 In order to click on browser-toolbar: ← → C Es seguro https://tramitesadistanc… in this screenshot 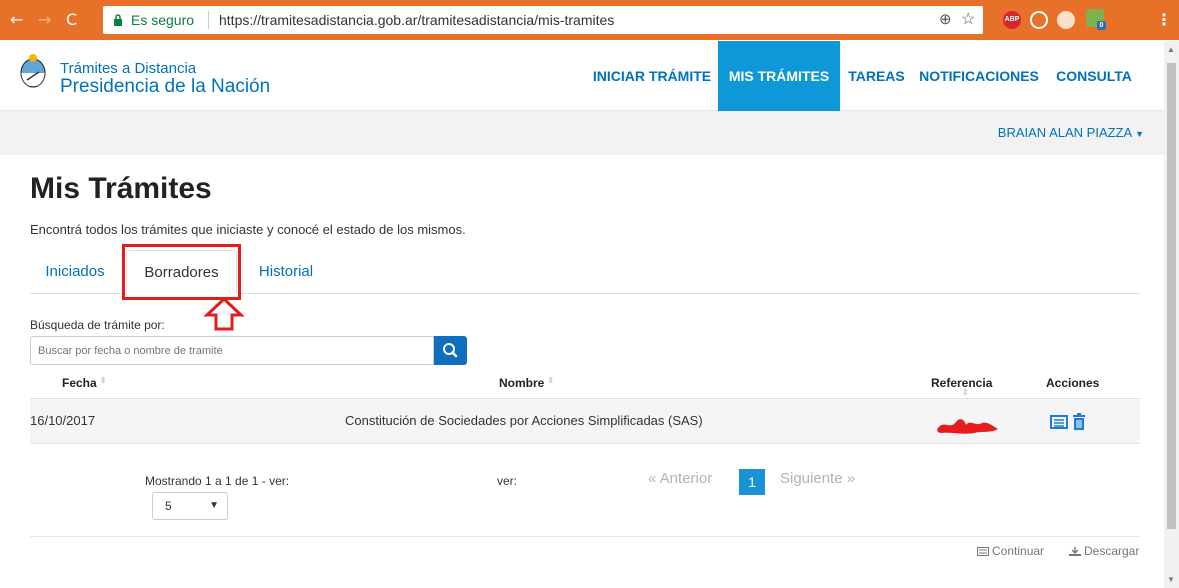, I will do `click(589, 20)`.